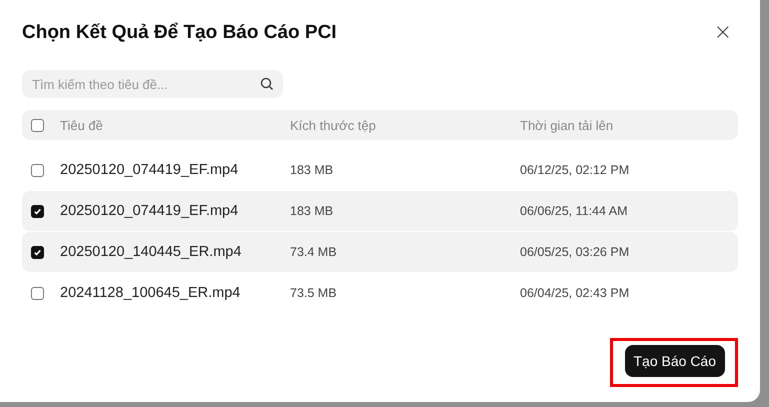 The image size is (769, 407). I want to click on search-icon, so click(267, 84).